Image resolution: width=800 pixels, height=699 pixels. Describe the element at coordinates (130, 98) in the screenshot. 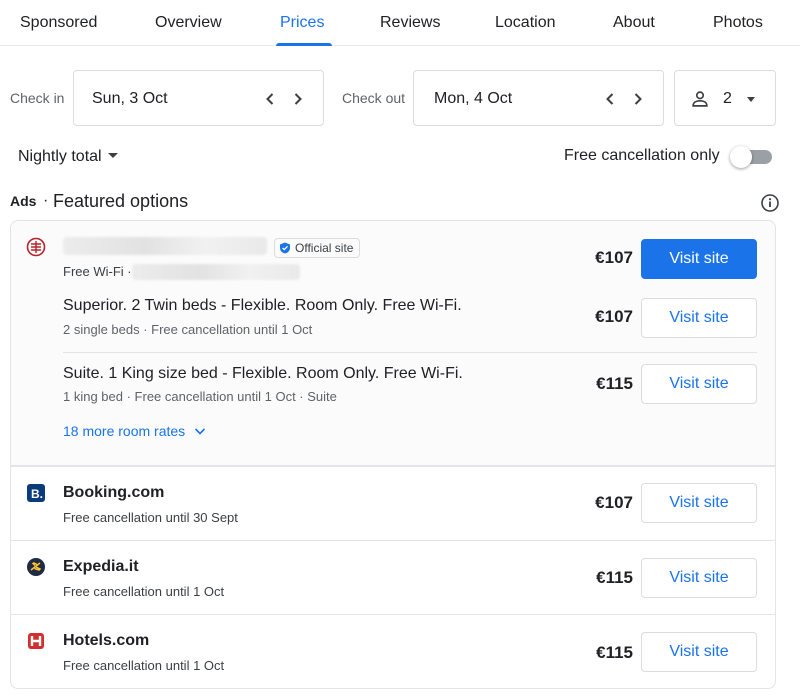

I see `check-in-value: Sun, 3 Oct` at that location.